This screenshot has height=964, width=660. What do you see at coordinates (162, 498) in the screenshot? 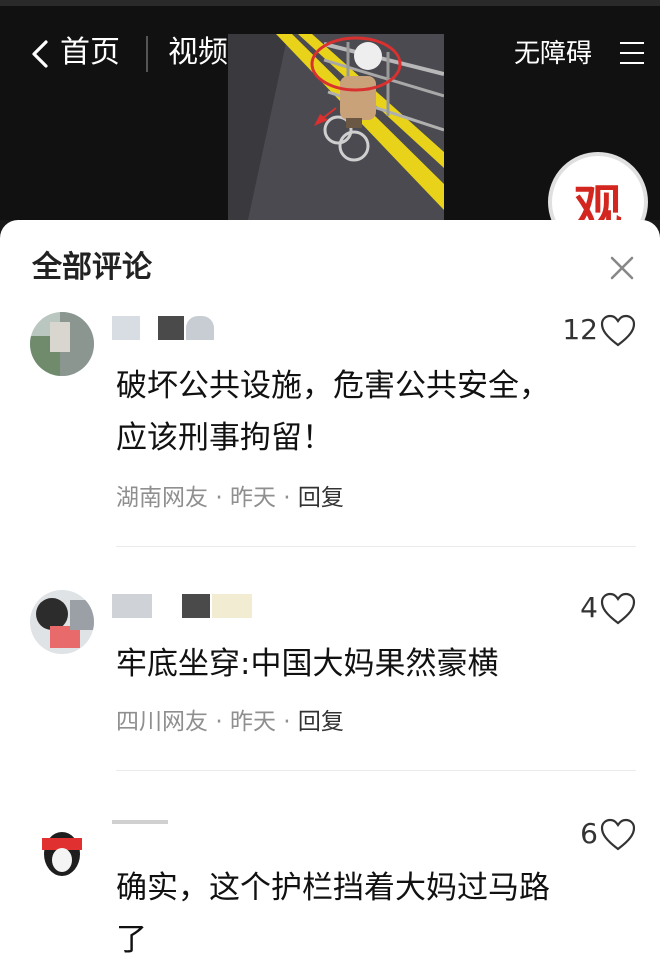
I see `comment-location: 湖南网友` at bounding box center [162, 498].